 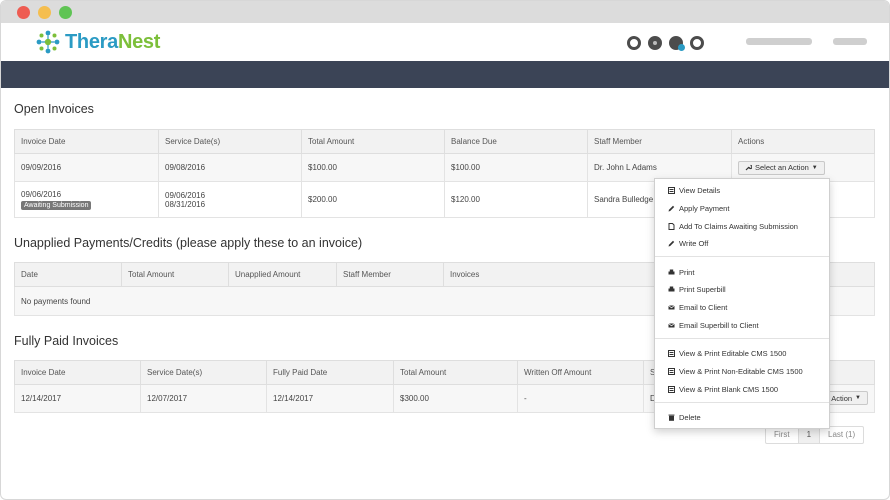 What do you see at coordinates (373, 167) in the screenshot?
I see `total-amount-cell: $100.00` at bounding box center [373, 167].